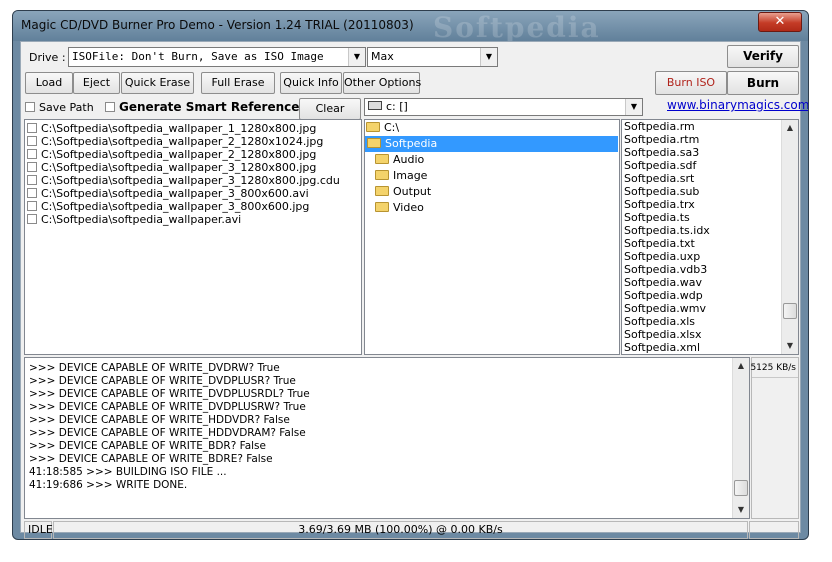 This screenshot has width=832, height=562. What do you see at coordinates (710, 308) in the screenshot?
I see `list-item: Softpedia.wmv` at bounding box center [710, 308].